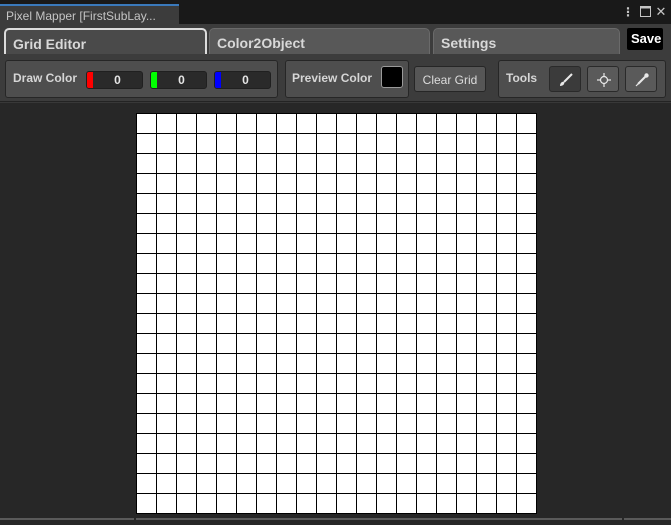  I want to click on tab-settings: Settings, so click(526, 41).